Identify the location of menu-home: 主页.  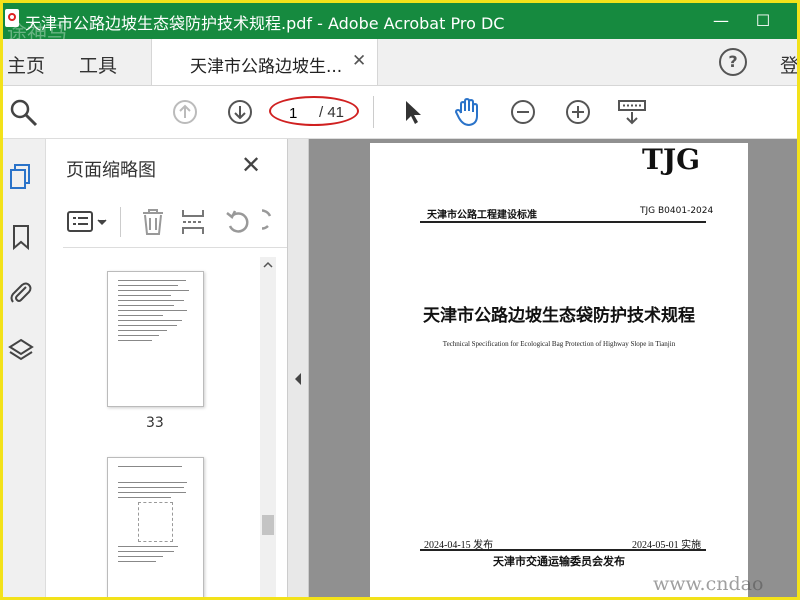
(26, 64).